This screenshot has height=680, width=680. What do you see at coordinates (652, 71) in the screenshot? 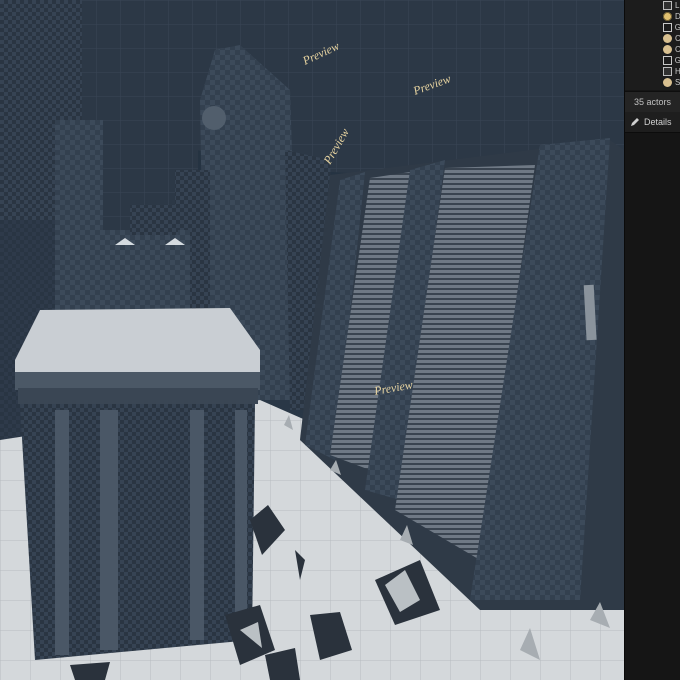
I see `outliner-row: H` at bounding box center [652, 71].